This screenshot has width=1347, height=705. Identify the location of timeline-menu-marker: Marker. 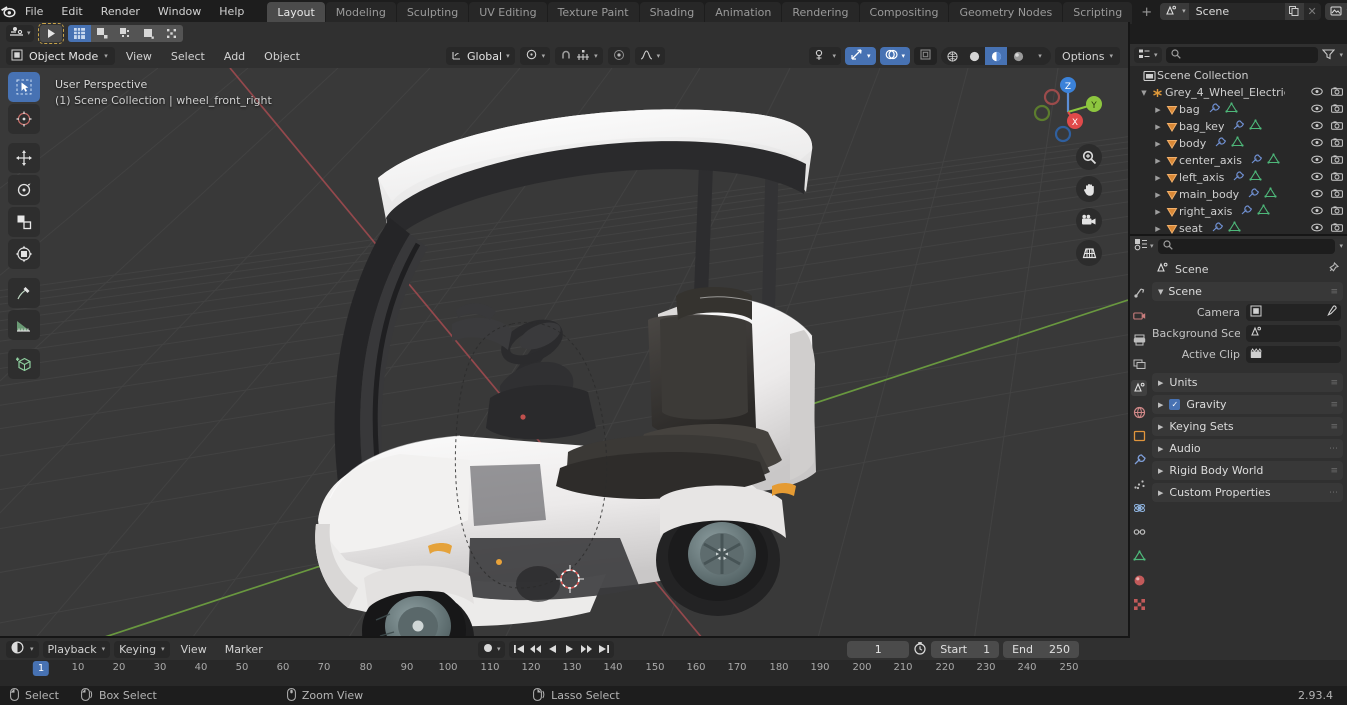
(244, 649).